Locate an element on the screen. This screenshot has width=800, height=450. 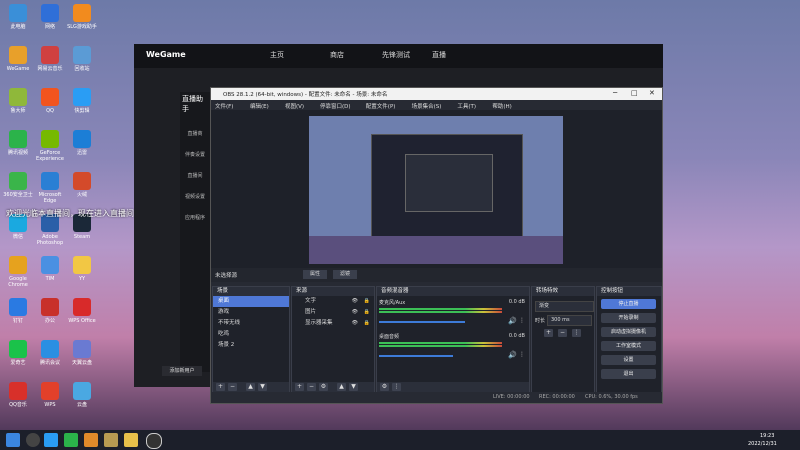
remove-scene-button: − is located at coordinates (232, 387).